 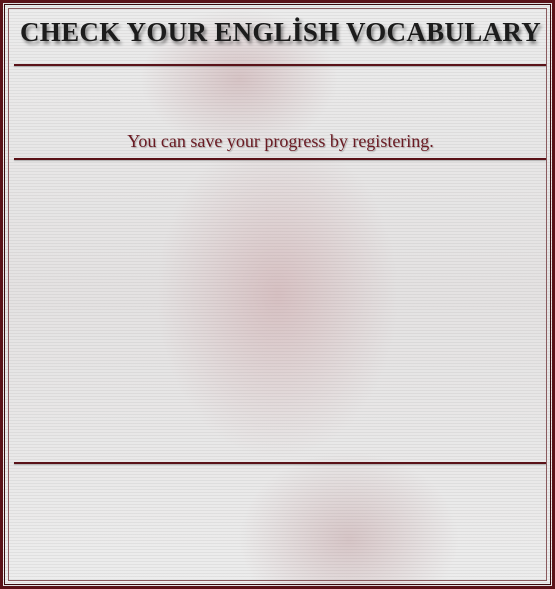 I want to click on content-top-divider, so click(x=280, y=159).